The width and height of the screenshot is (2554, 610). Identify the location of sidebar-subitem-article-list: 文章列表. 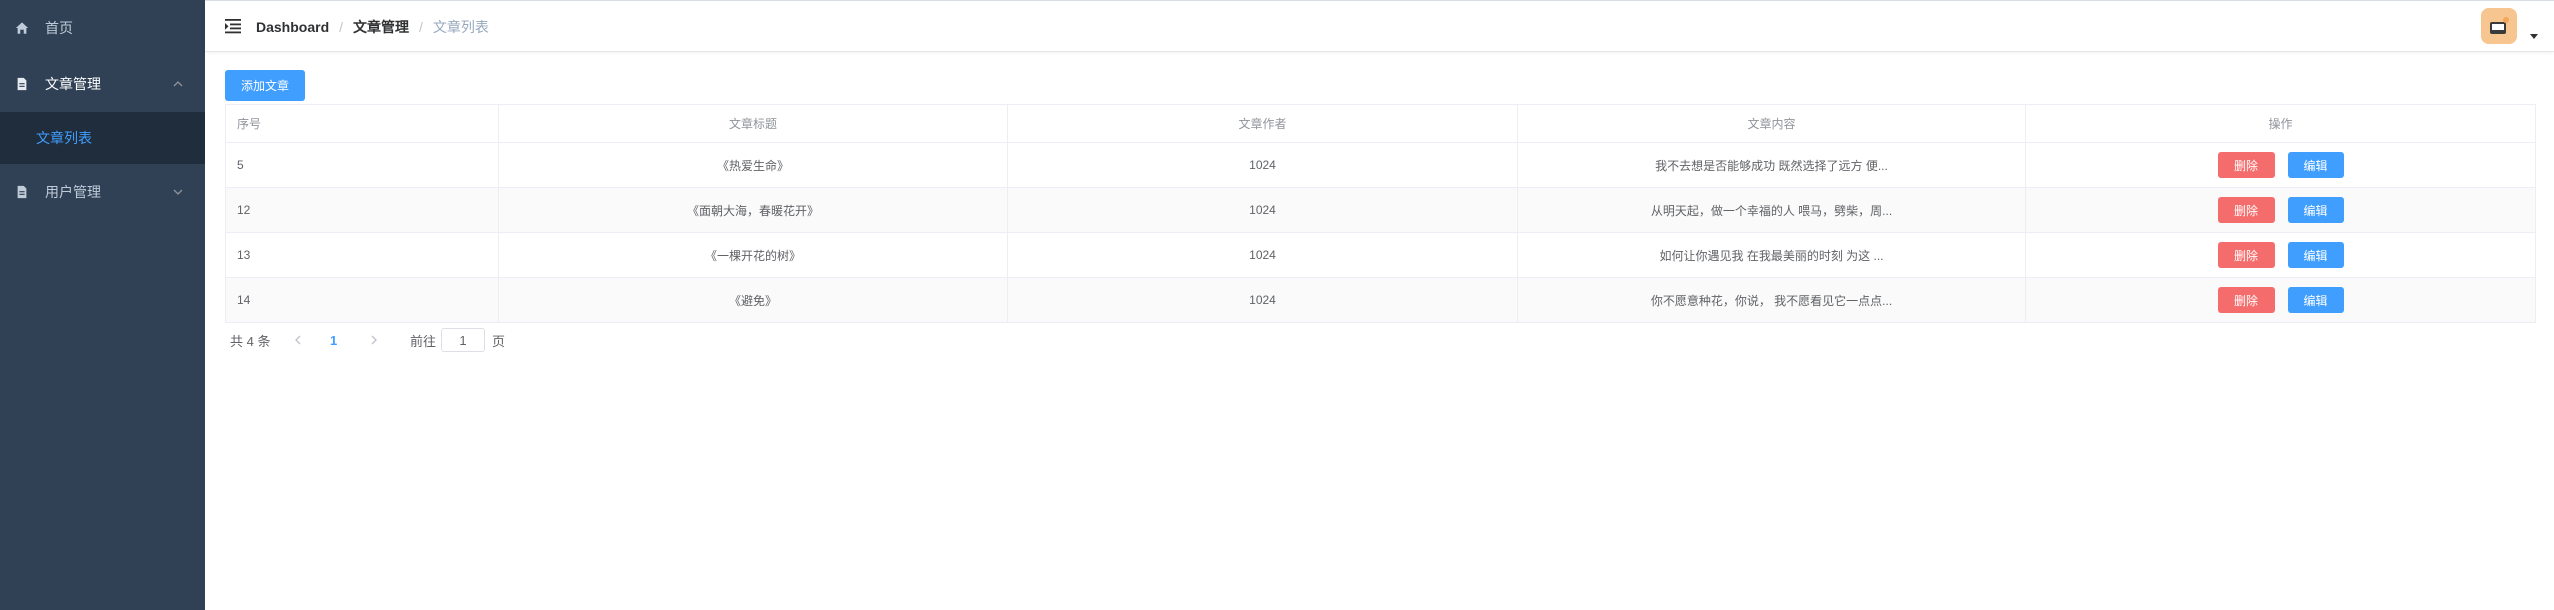
(102, 138).